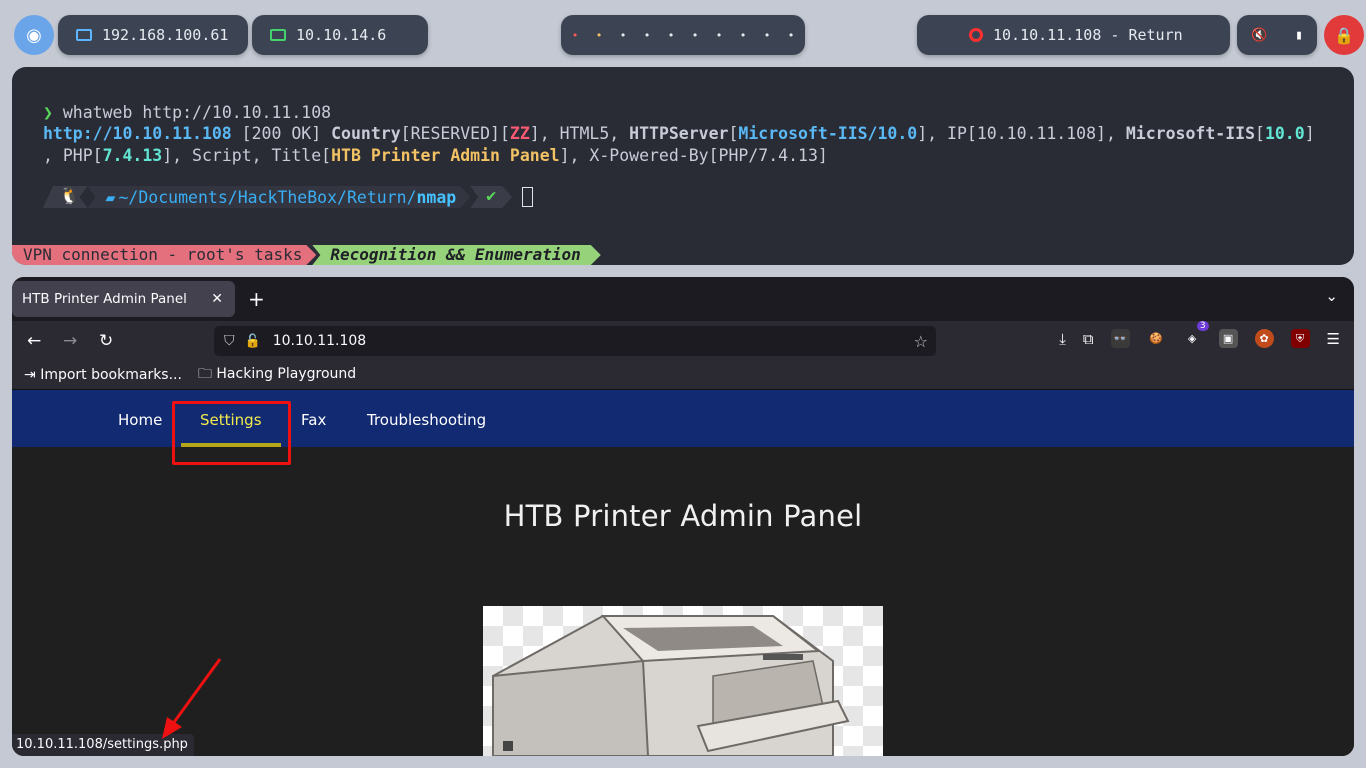 The height and width of the screenshot is (768, 1366). I want to click on wappalyzer-icon: ◈ 3, so click(1195, 334).